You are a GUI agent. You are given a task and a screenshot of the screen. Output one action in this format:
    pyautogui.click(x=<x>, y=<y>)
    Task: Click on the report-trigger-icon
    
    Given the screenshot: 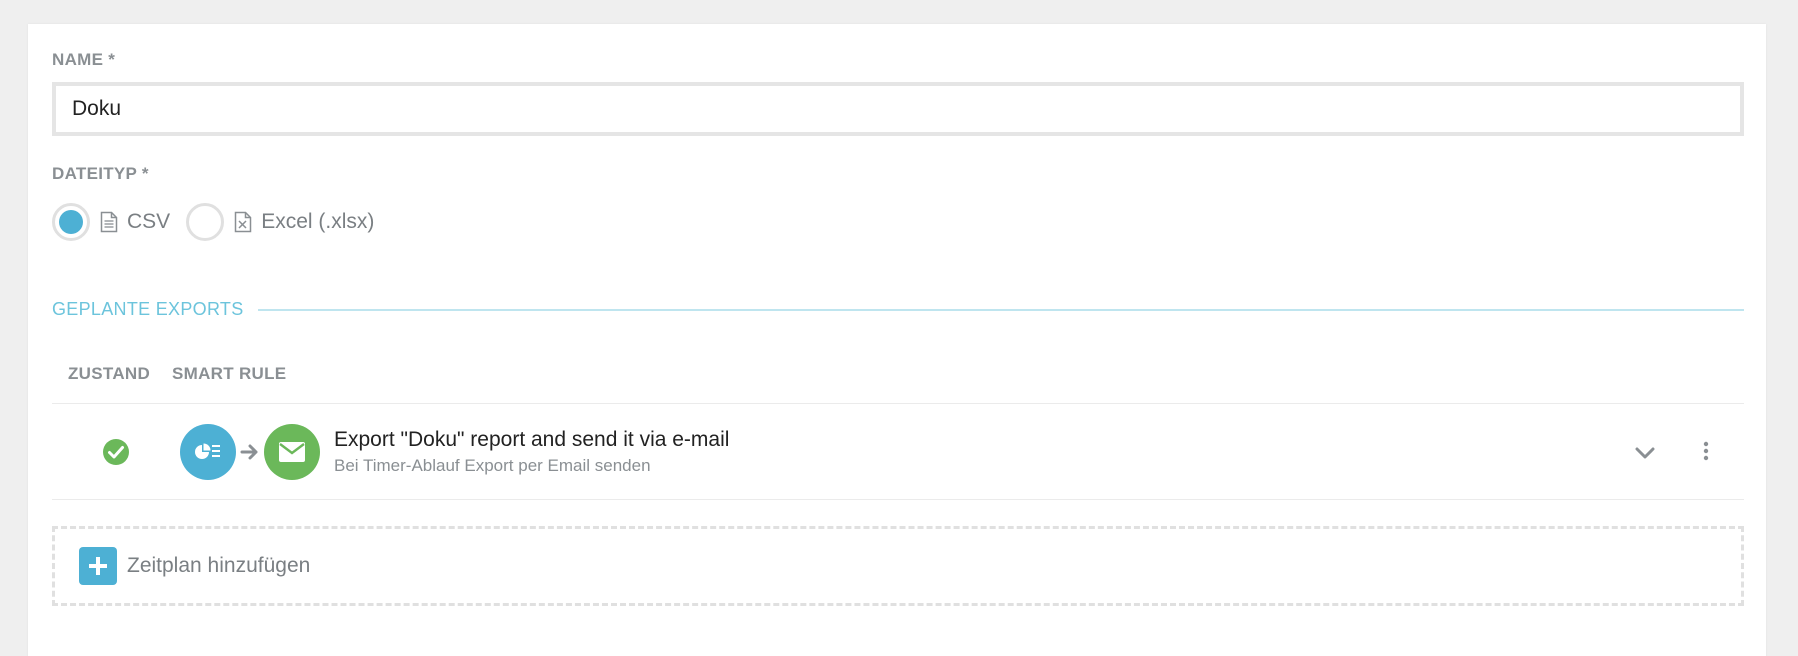 What is the action you would take?
    pyautogui.click(x=208, y=452)
    